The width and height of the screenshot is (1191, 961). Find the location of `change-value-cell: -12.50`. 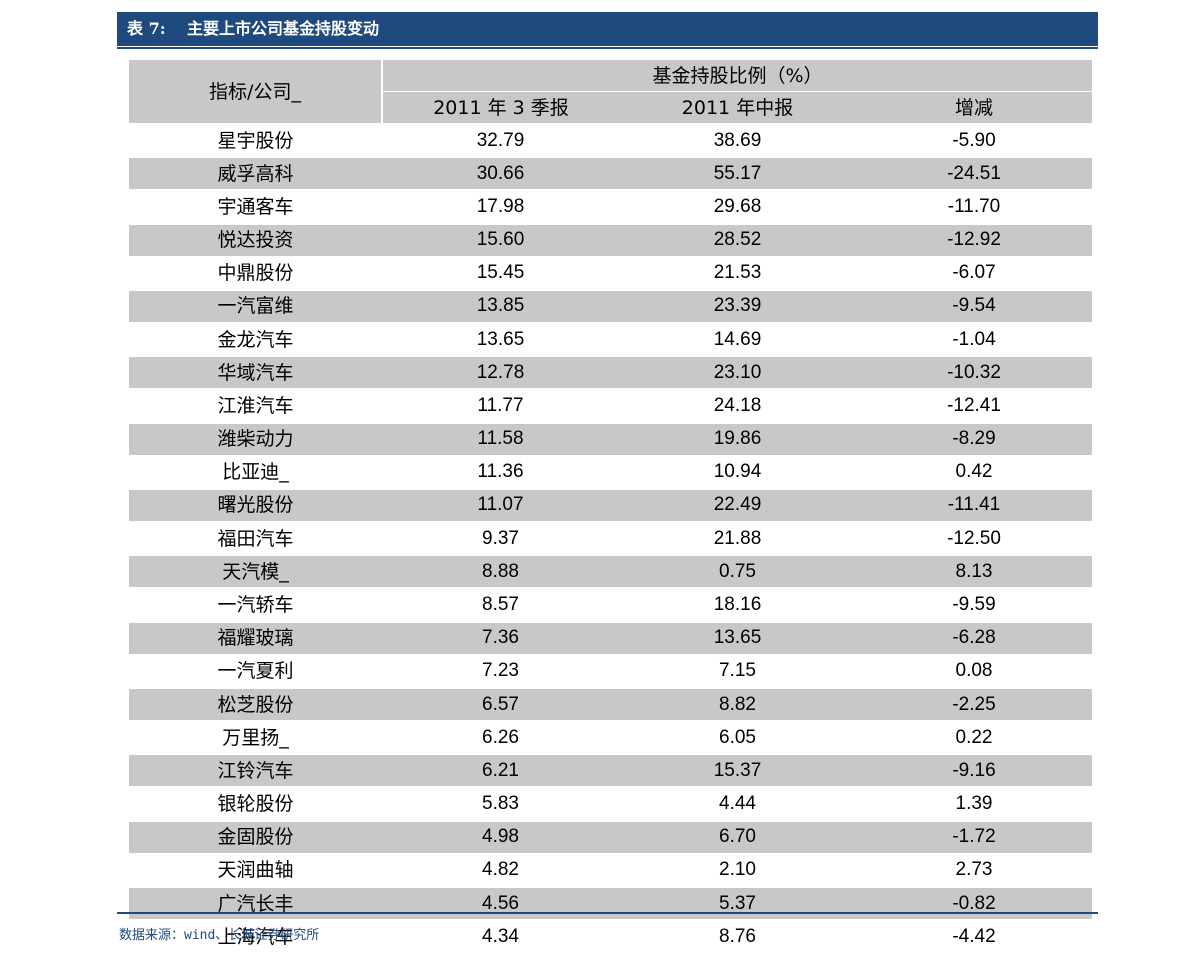

change-value-cell: -12.50 is located at coordinates (974, 538).